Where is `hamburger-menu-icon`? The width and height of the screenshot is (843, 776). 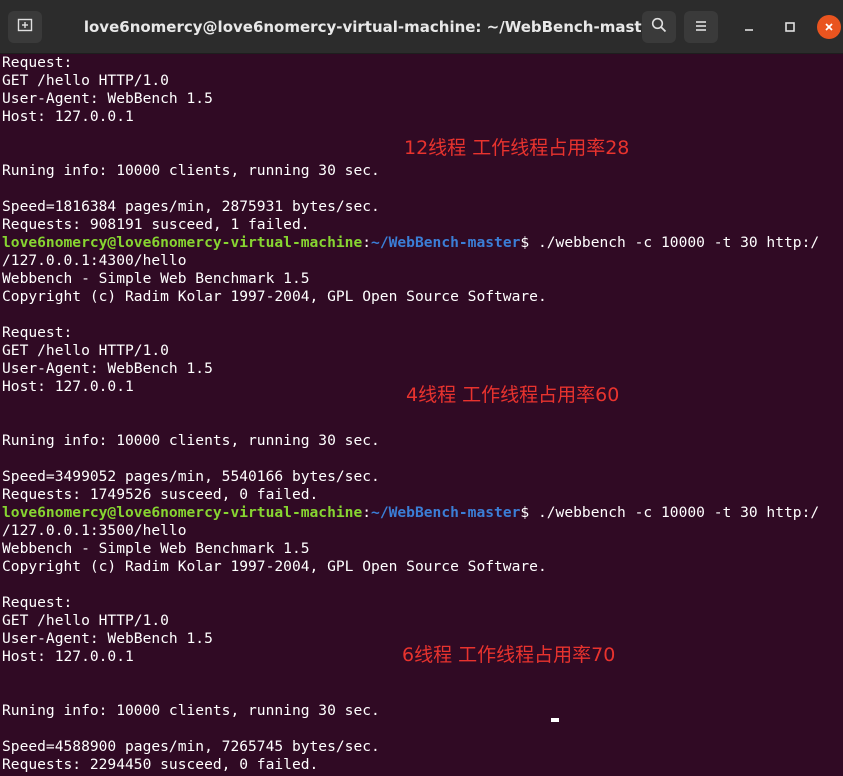
hamburger-menu-icon is located at coordinates (701, 27).